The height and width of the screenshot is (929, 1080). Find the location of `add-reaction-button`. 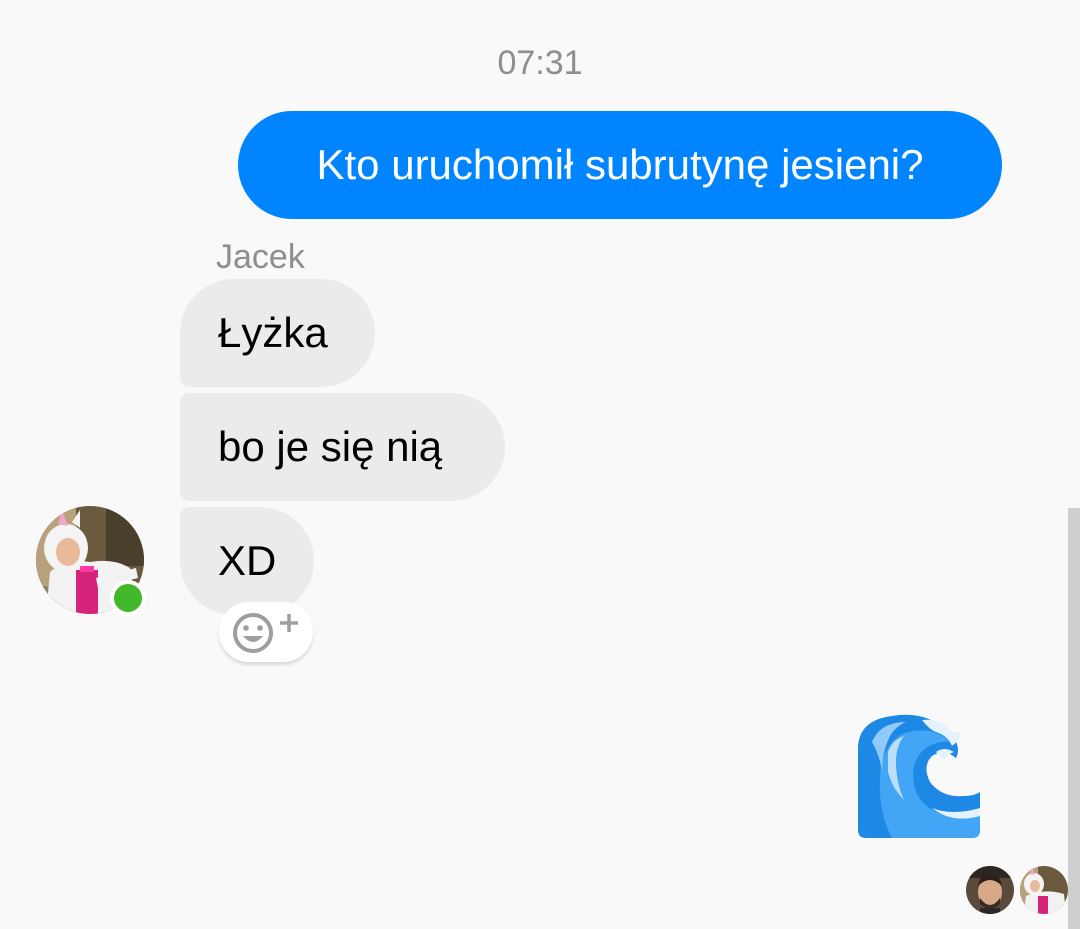

add-reaction-button is located at coordinates (266, 632).